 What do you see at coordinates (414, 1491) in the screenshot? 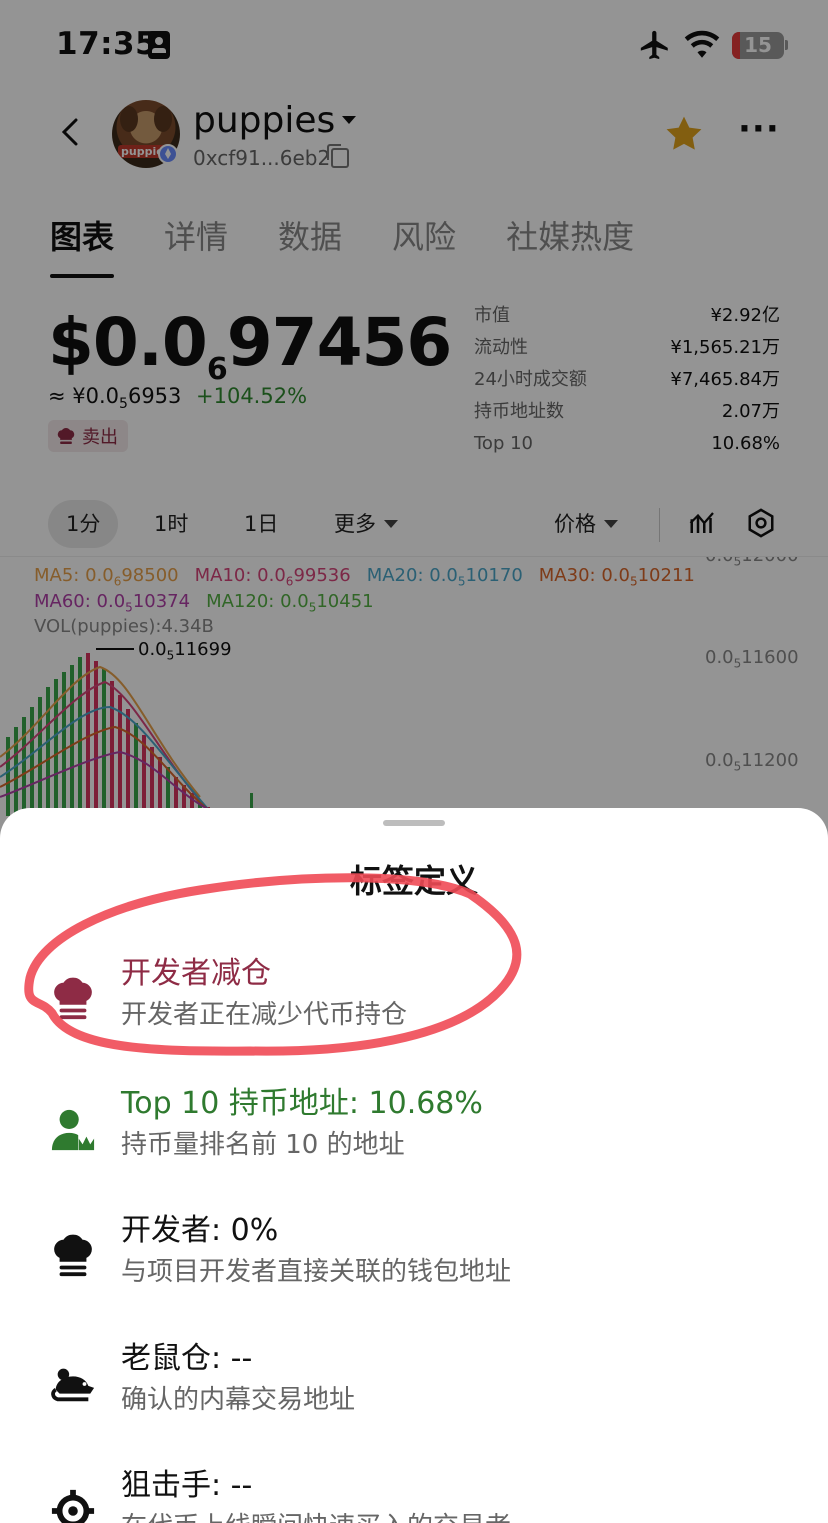
I see `list-item-sniper: 狙击手: -- 在代币上线瞬间快速买入的交易者` at bounding box center [414, 1491].